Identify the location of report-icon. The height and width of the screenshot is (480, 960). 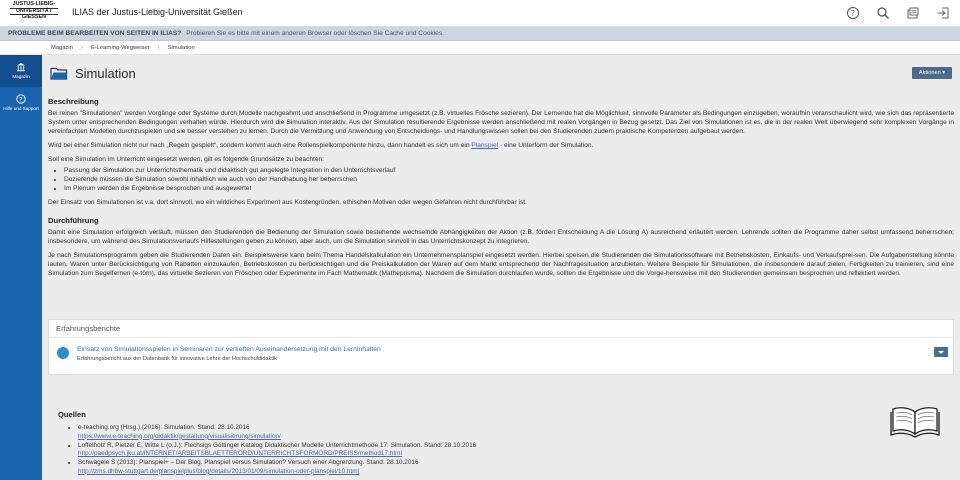
(63, 353).